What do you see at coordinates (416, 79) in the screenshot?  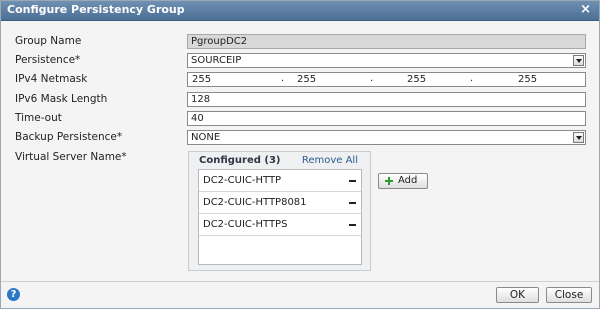 I see `ipv4-octet-3: 255` at bounding box center [416, 79].